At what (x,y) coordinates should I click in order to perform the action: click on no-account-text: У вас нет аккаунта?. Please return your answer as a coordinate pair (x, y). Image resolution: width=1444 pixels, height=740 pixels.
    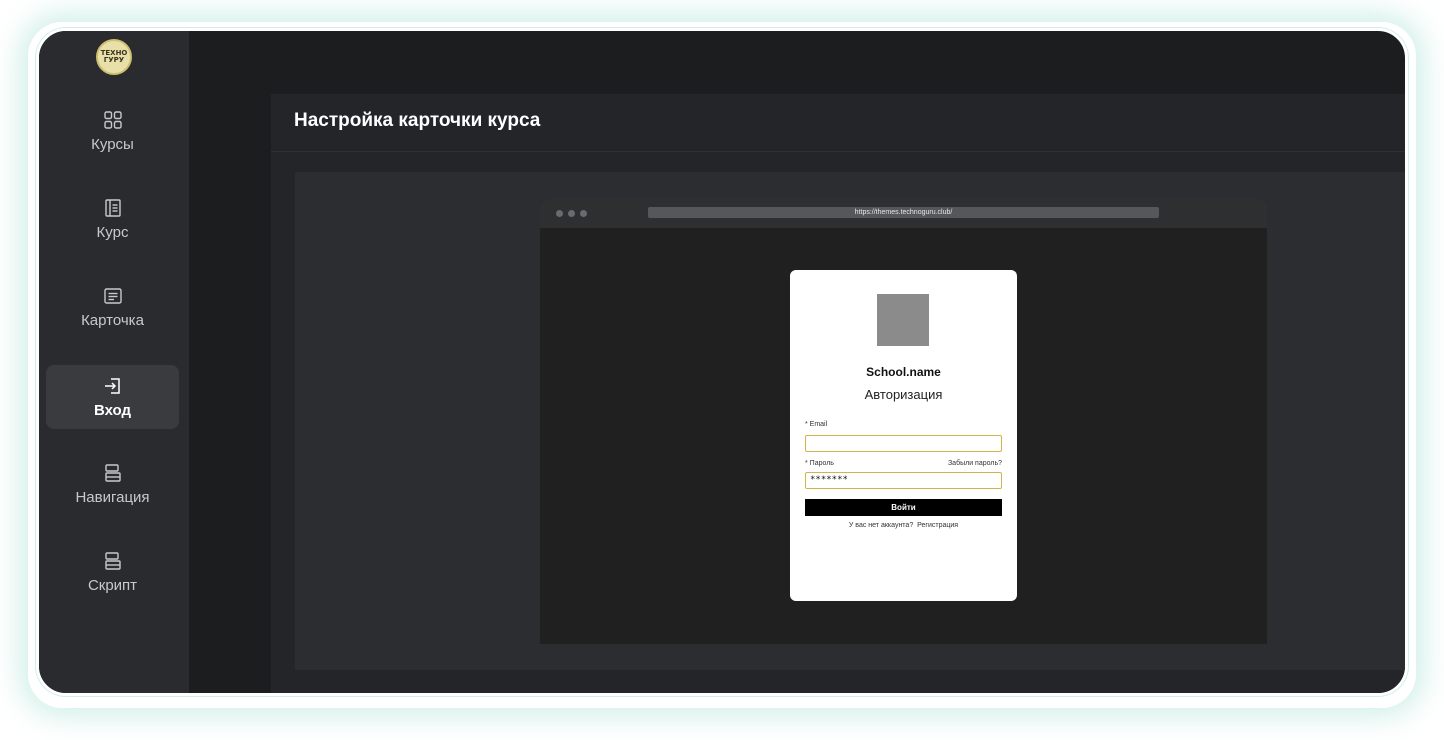
    Looking at the image, I should click on (881, 525).